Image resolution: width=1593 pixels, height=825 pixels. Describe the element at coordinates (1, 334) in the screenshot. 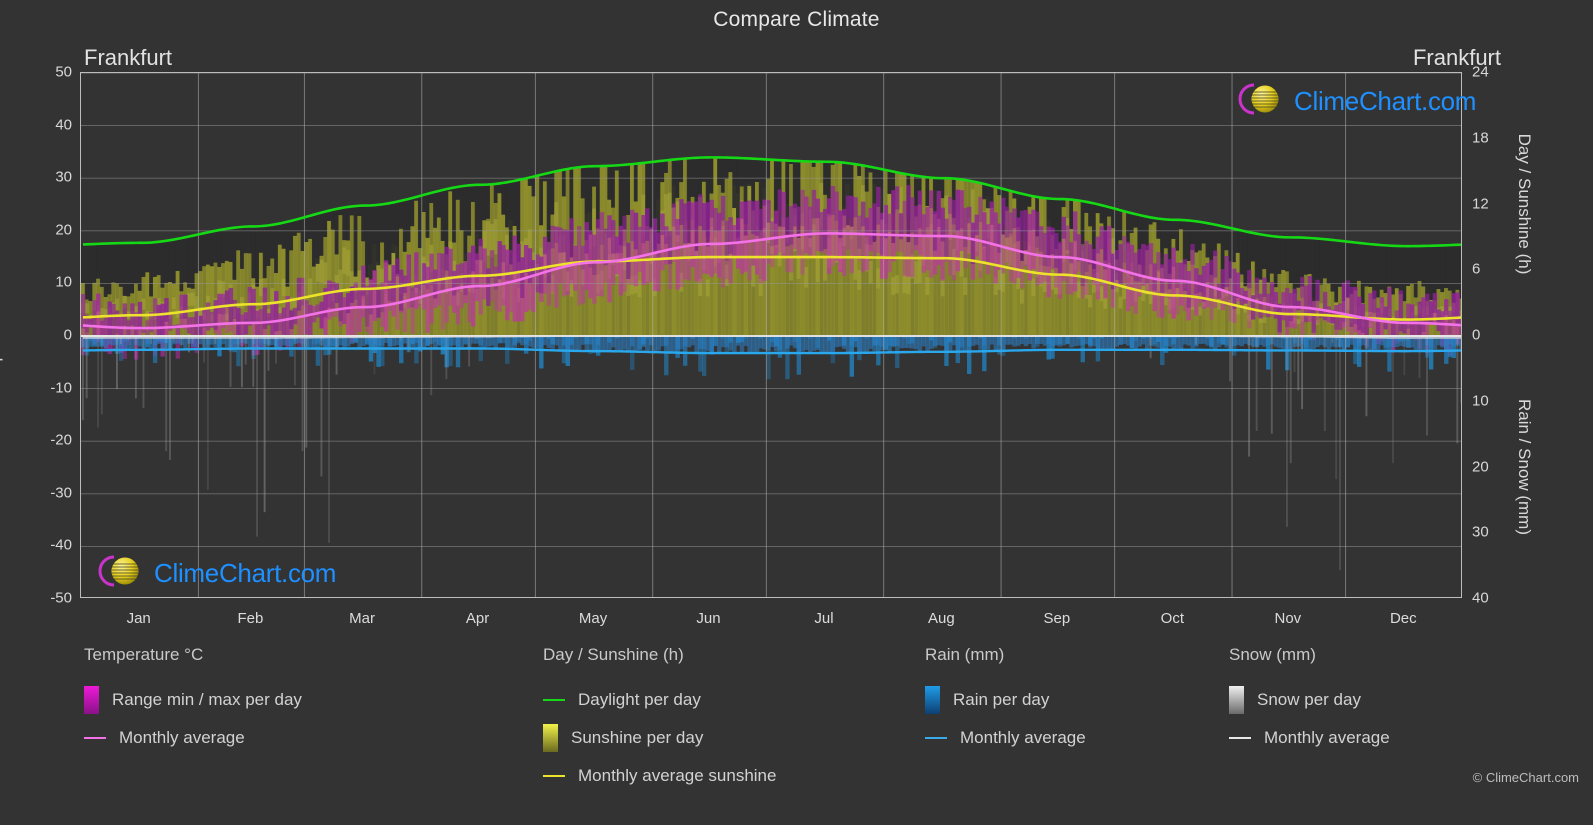

I see `y-axis-left-label: Temperature °C` at that location.